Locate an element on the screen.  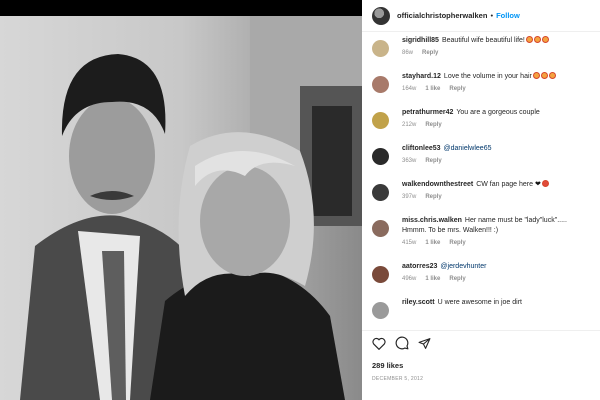
comment-text: Love the volume in your hair is located at coordinates (487, 76).